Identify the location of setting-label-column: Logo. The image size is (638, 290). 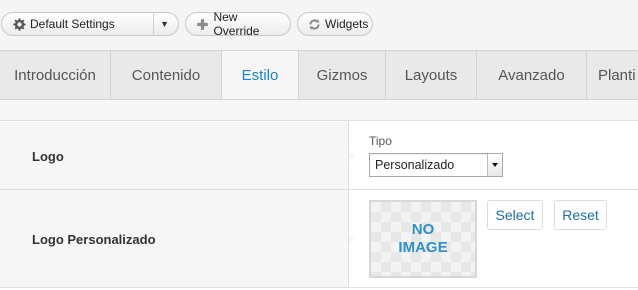
(174, 155).